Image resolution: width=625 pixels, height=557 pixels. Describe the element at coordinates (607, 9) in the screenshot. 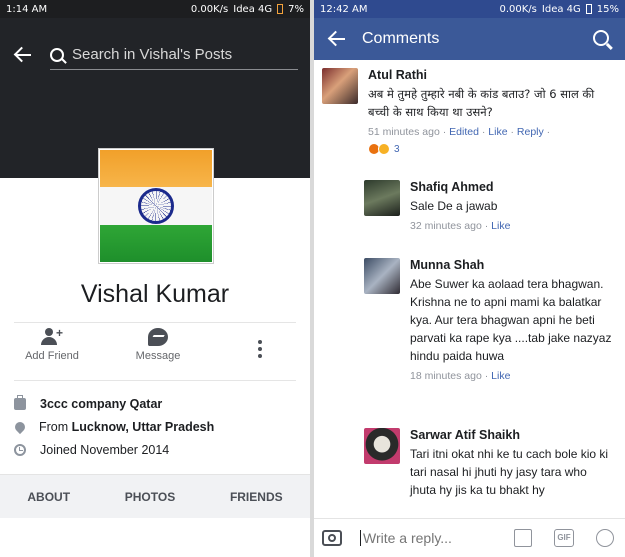

I see `battery-level: 15%` at that location.